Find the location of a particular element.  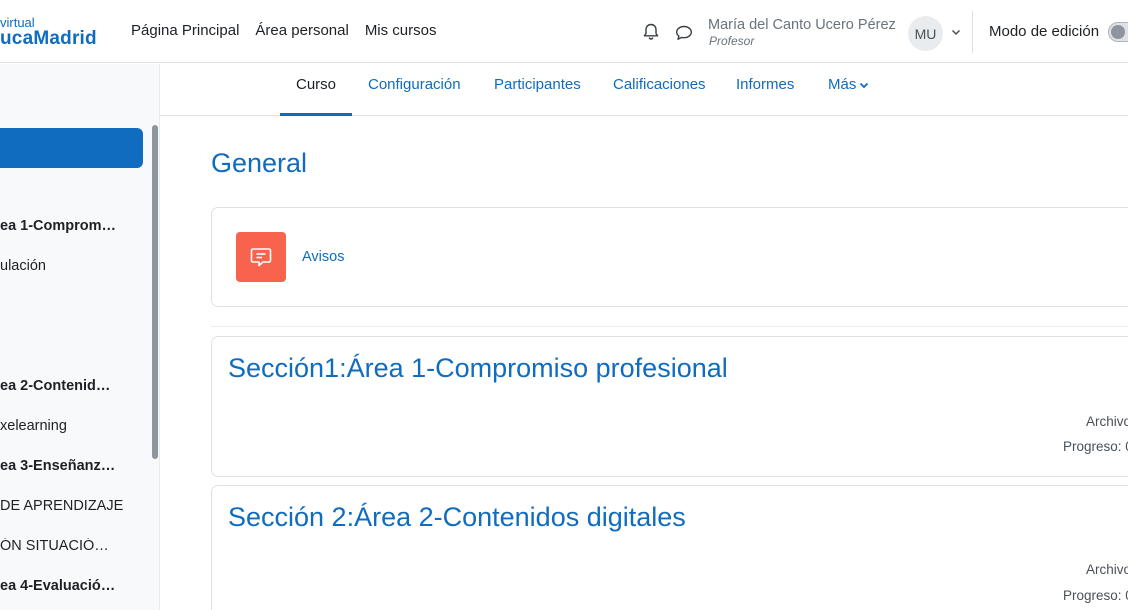

forum-icon is located at coordinates (261, 257).